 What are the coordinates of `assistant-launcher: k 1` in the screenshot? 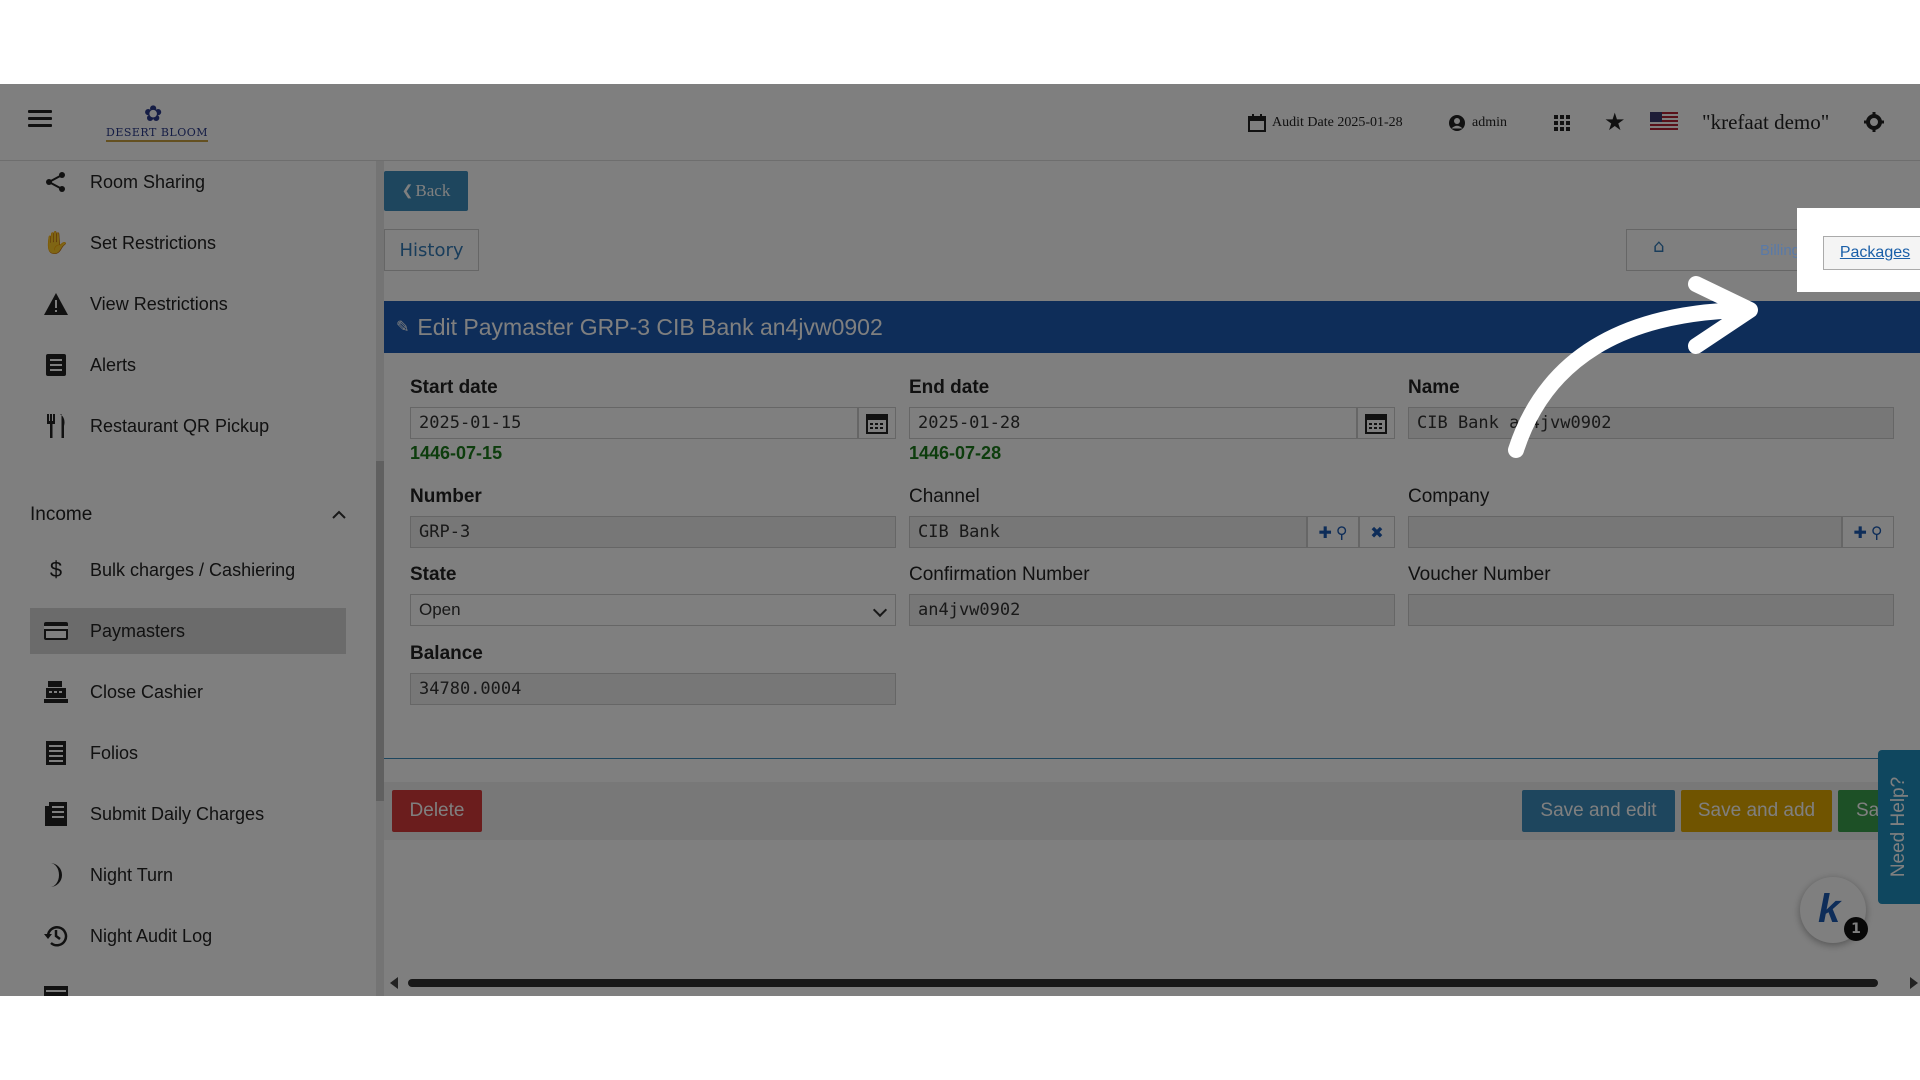 It's located at (1834, 910).